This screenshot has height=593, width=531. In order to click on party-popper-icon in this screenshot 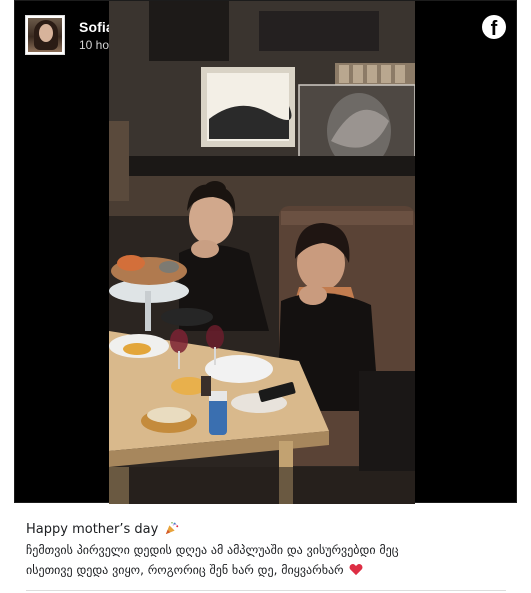, I will do `click(172, 528)`.